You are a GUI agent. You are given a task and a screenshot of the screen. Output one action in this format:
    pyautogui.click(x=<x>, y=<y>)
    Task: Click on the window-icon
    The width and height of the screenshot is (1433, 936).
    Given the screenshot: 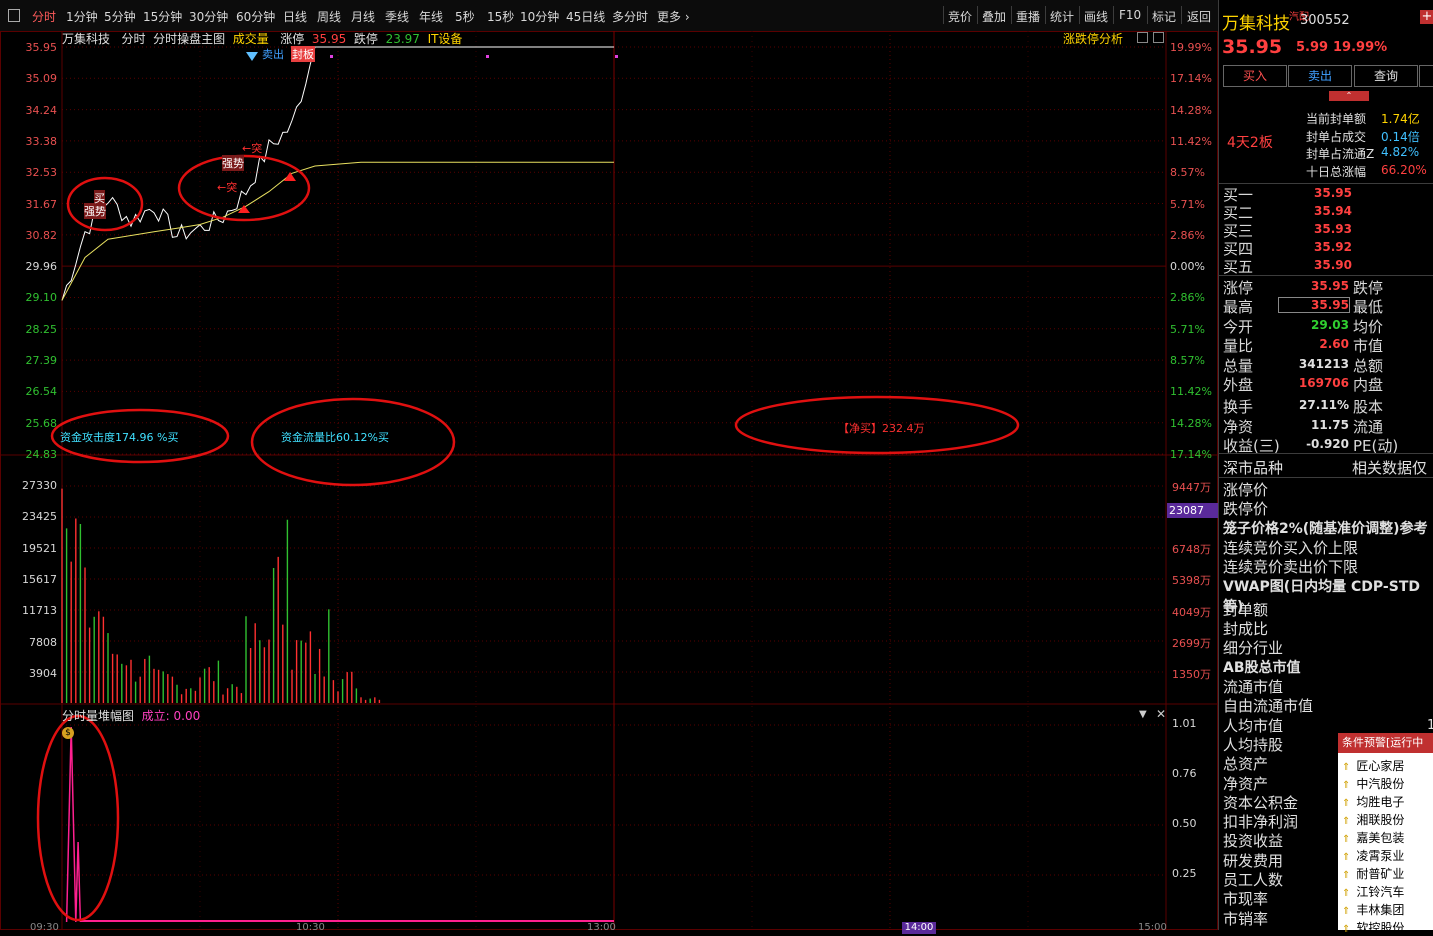 What is the action you would take?
    pyautogui.click(x=1158, y=37)
    